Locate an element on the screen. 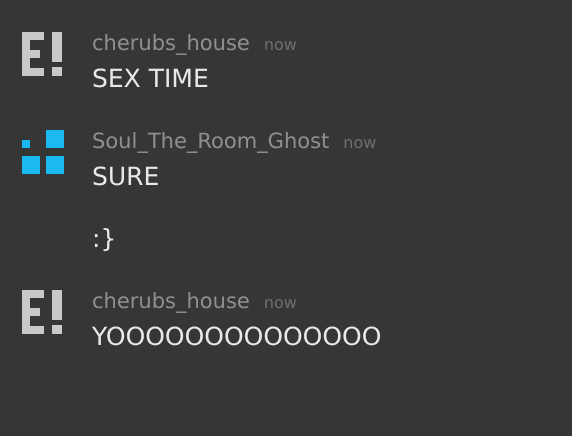 This screenshot has width=572, height=436. message-text: SEX TIME is located at coordinates (151, 79).